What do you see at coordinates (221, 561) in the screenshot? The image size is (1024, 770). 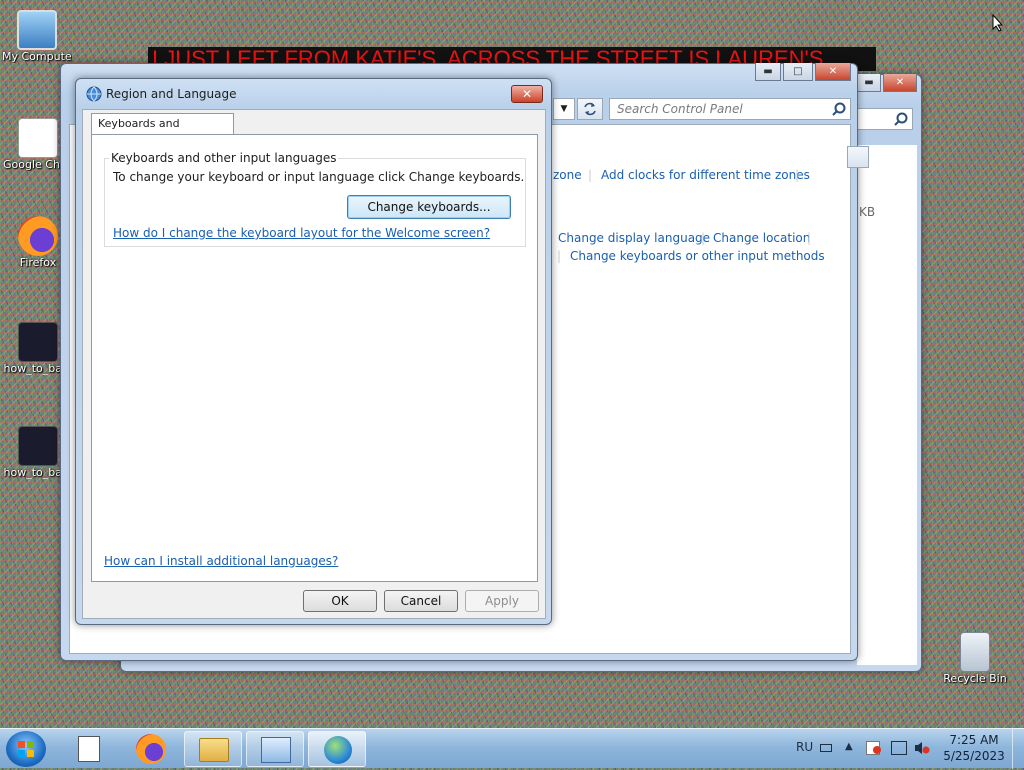 I see `install-languages-link: How can I install additional languages?` at bounding box center [221, 561].